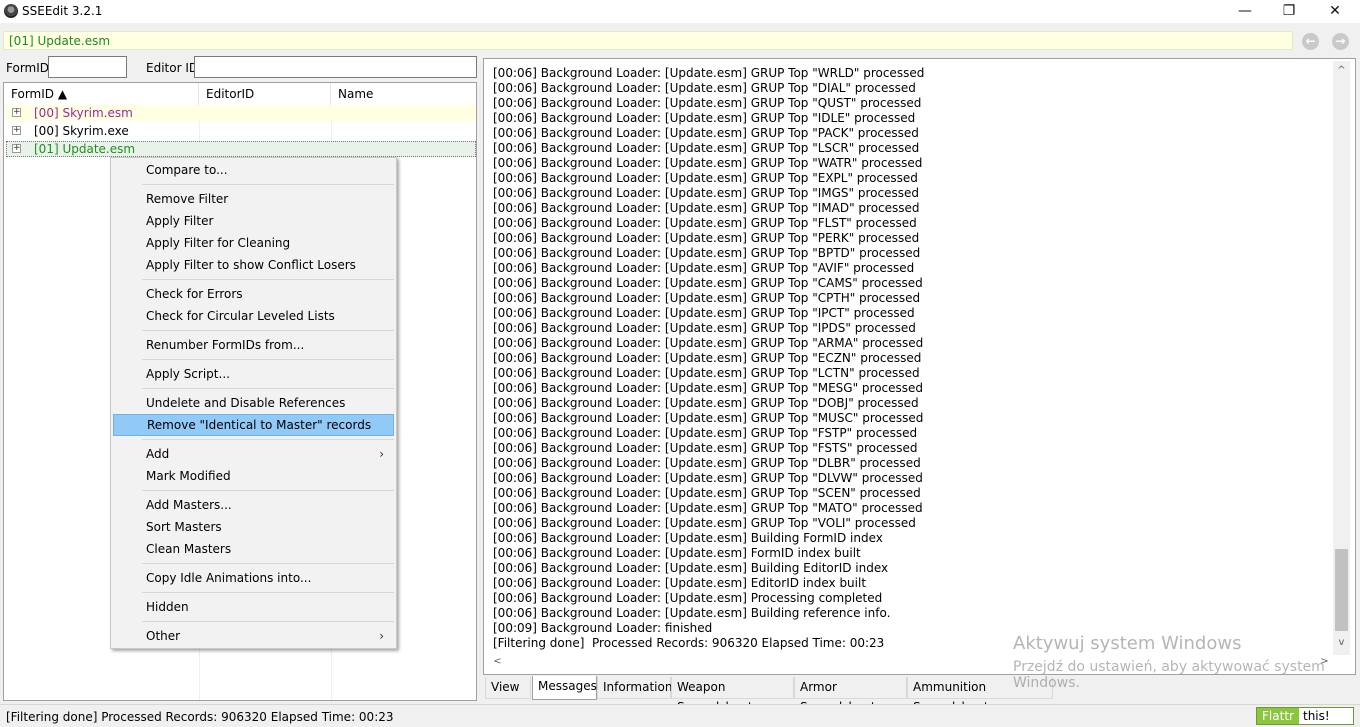 The width and height of the screenshot is (1360, 727). I want to click on title-bar: SSEEdit 3.2.1 — ❐ ✕, so click(680, 11).